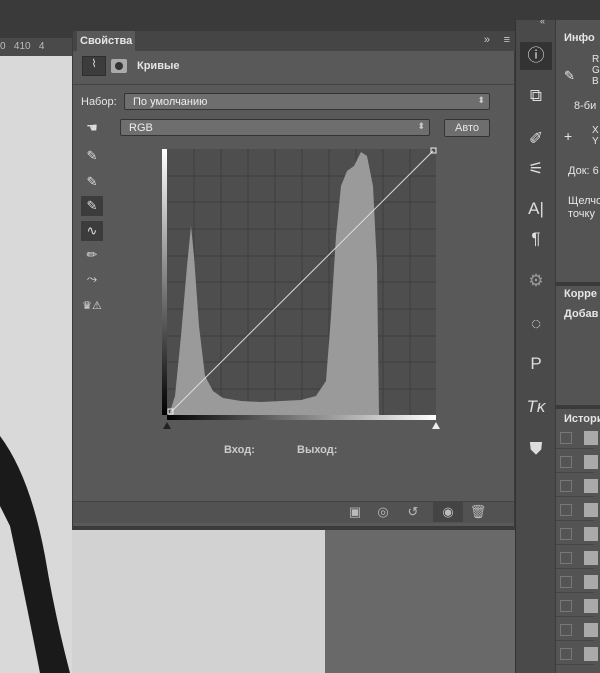 The height and width of the screenshot is (673, 600). Describe the element at coordinates (158, 66) in the screenshot. I see `adjustment-title: Кривые` at that location.